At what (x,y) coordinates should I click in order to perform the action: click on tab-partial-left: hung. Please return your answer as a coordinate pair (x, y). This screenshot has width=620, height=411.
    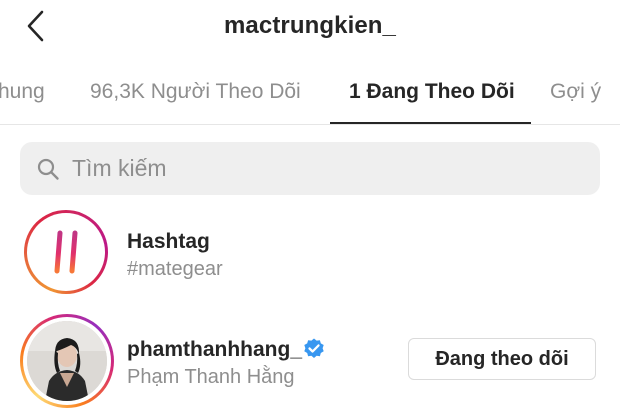
    Looking at the image, I should click on (22, 92).